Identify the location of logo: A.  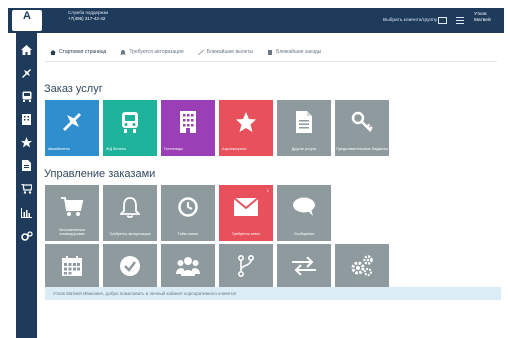
(27, 20).